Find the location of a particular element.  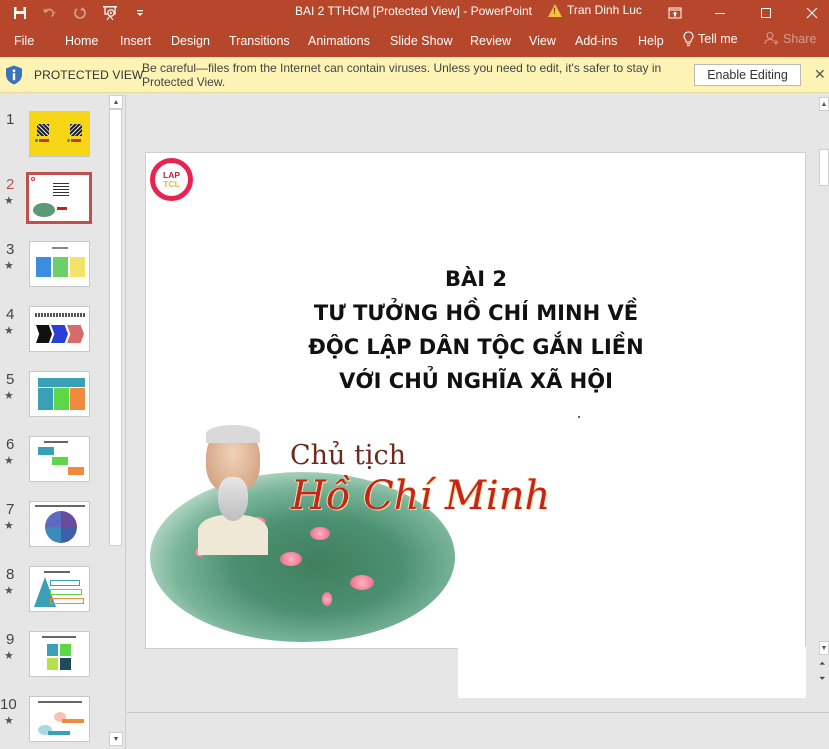

save-icon is located at coordinates (20, 13).